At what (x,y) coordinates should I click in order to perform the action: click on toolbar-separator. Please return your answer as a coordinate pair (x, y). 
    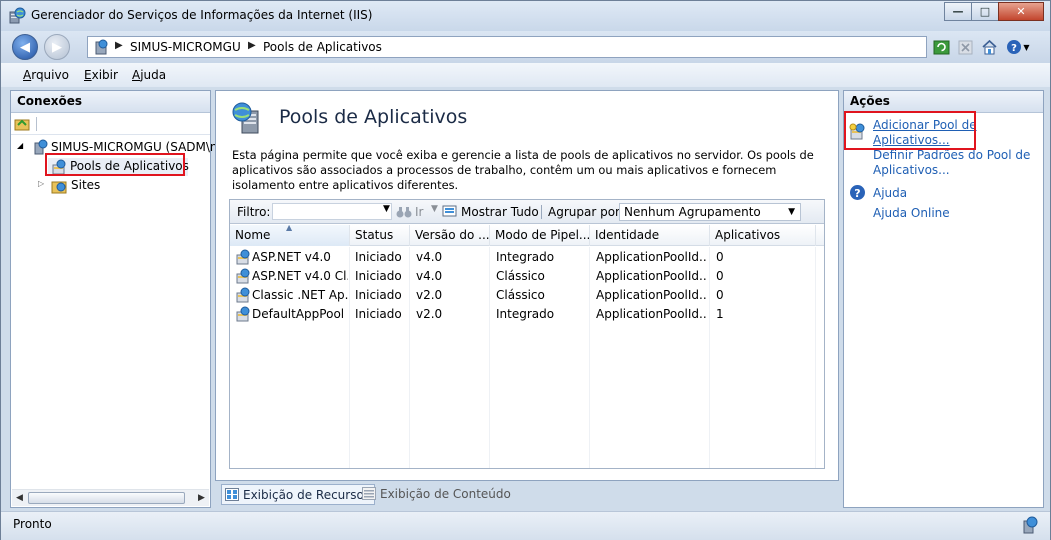
    Looking at the image, I should click on (36, 124).